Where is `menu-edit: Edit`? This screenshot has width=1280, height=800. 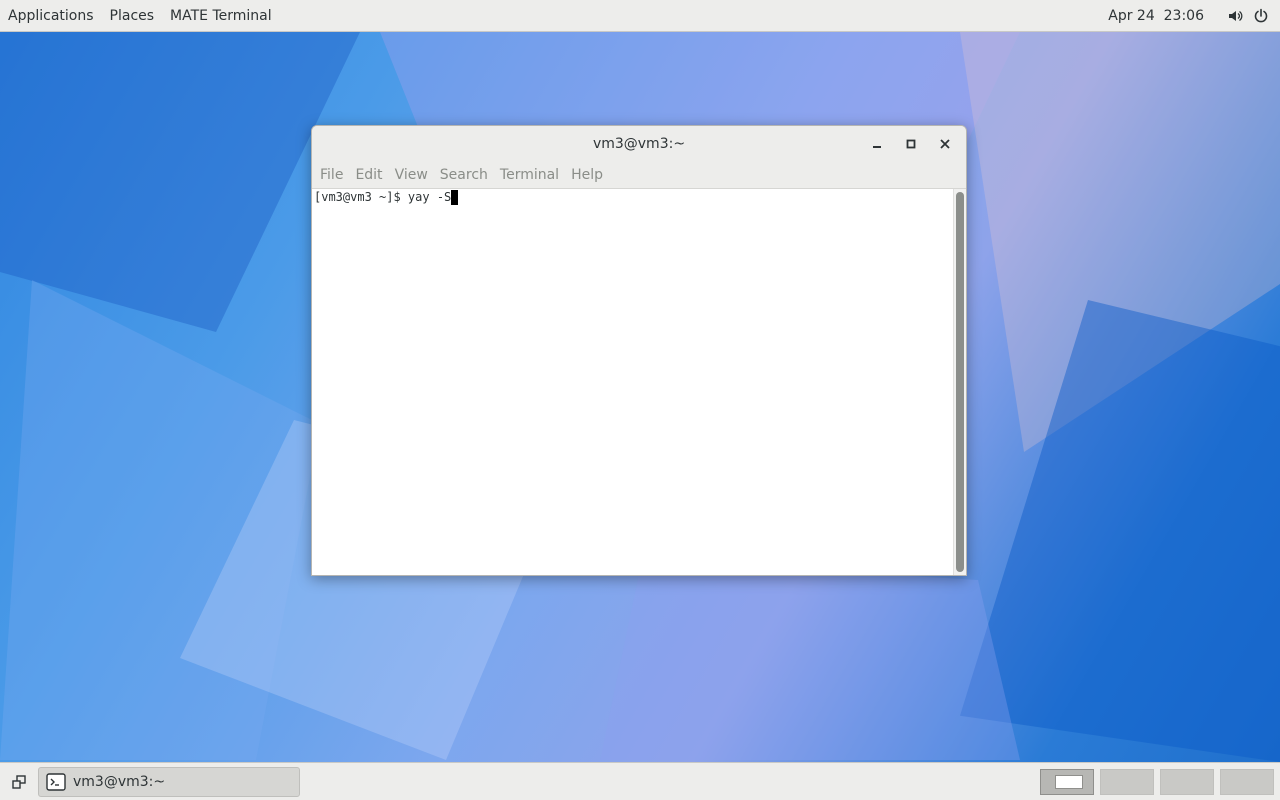
menu-edit: Edit is located at coordinates (368, 175).